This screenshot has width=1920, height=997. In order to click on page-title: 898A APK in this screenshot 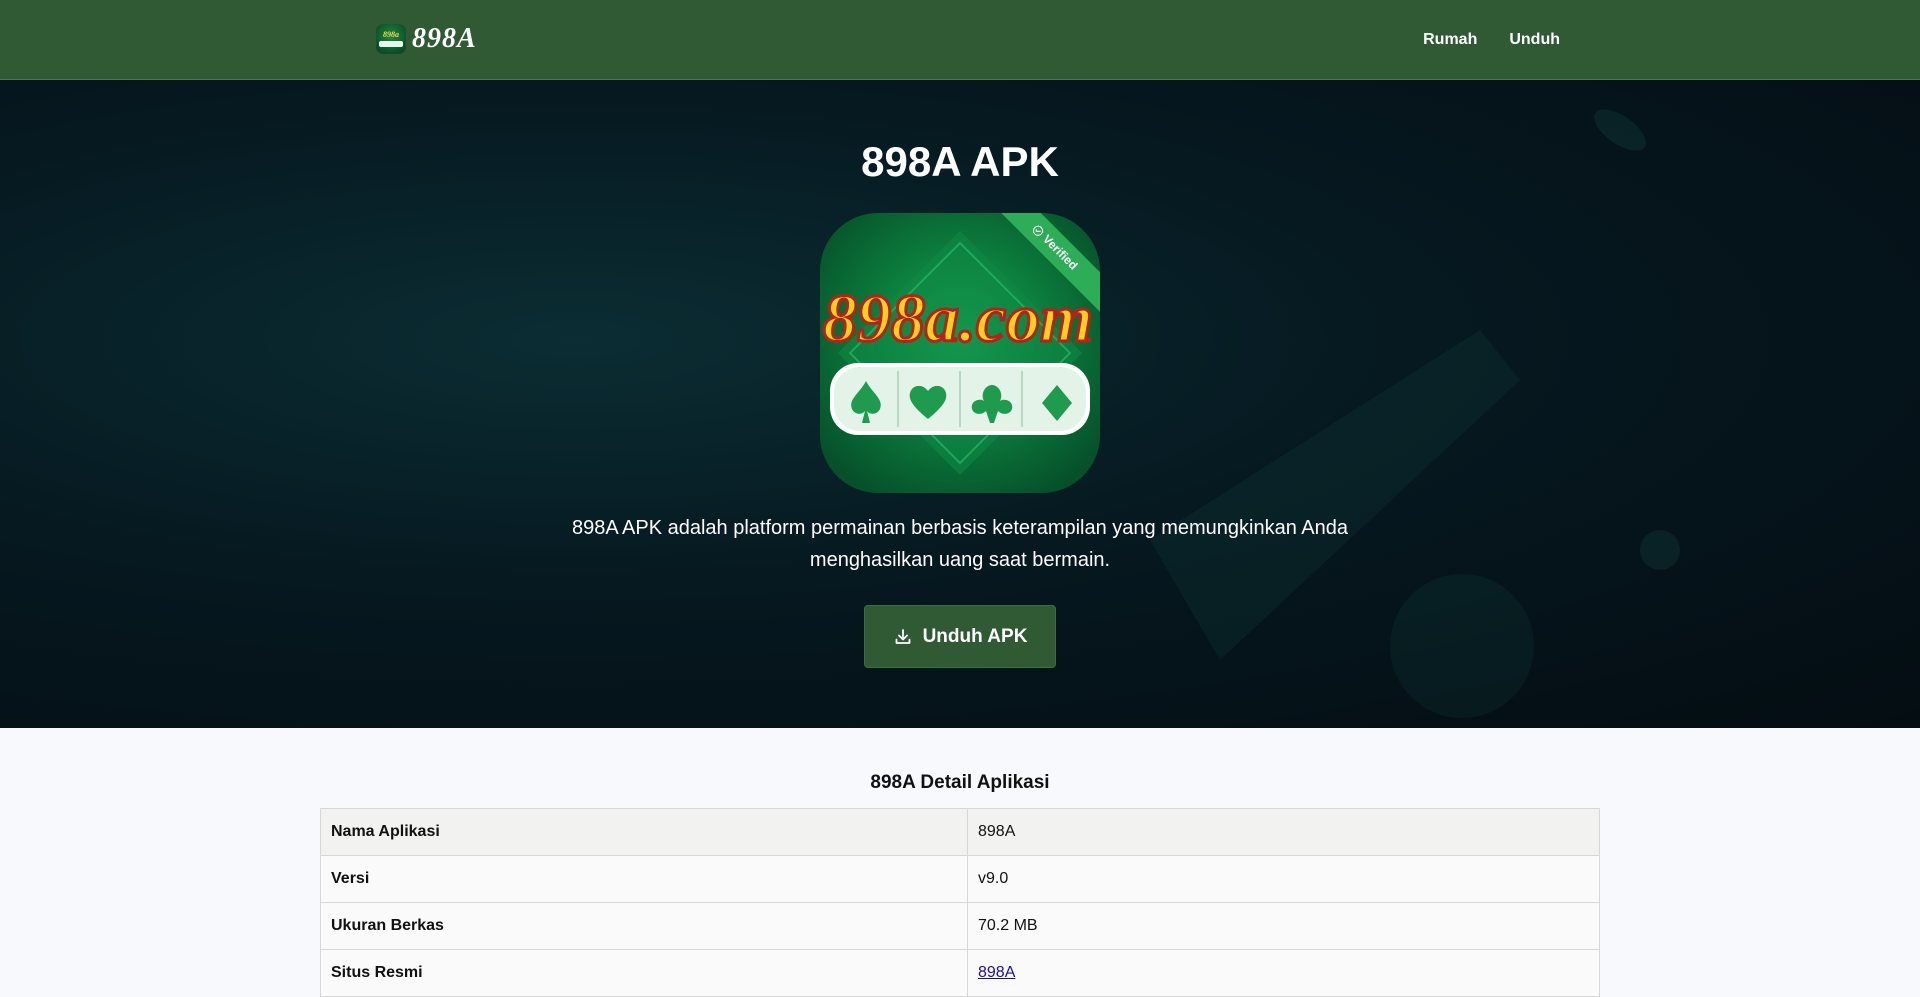, I will do `click(960, 161)`.